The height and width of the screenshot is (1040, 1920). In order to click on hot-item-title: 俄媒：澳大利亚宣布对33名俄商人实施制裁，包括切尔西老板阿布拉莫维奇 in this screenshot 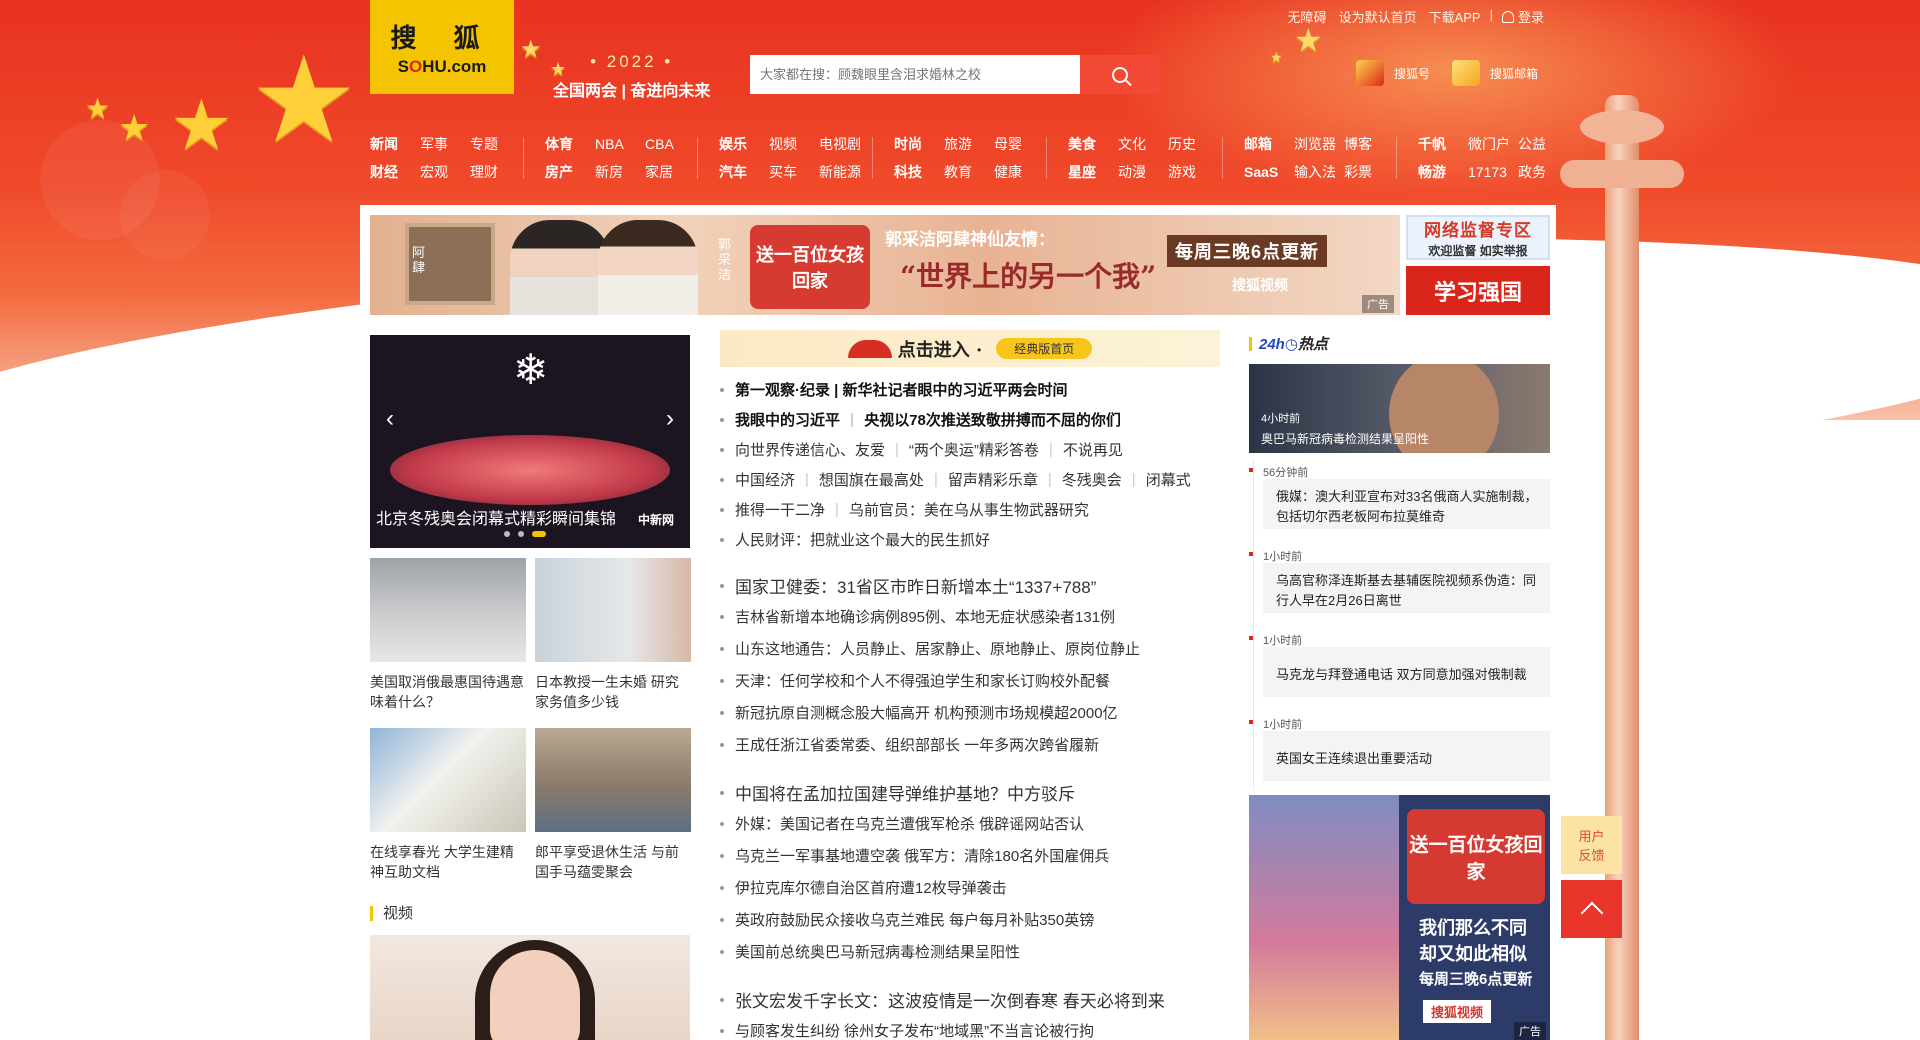, I will do `click(1406, 504)`.